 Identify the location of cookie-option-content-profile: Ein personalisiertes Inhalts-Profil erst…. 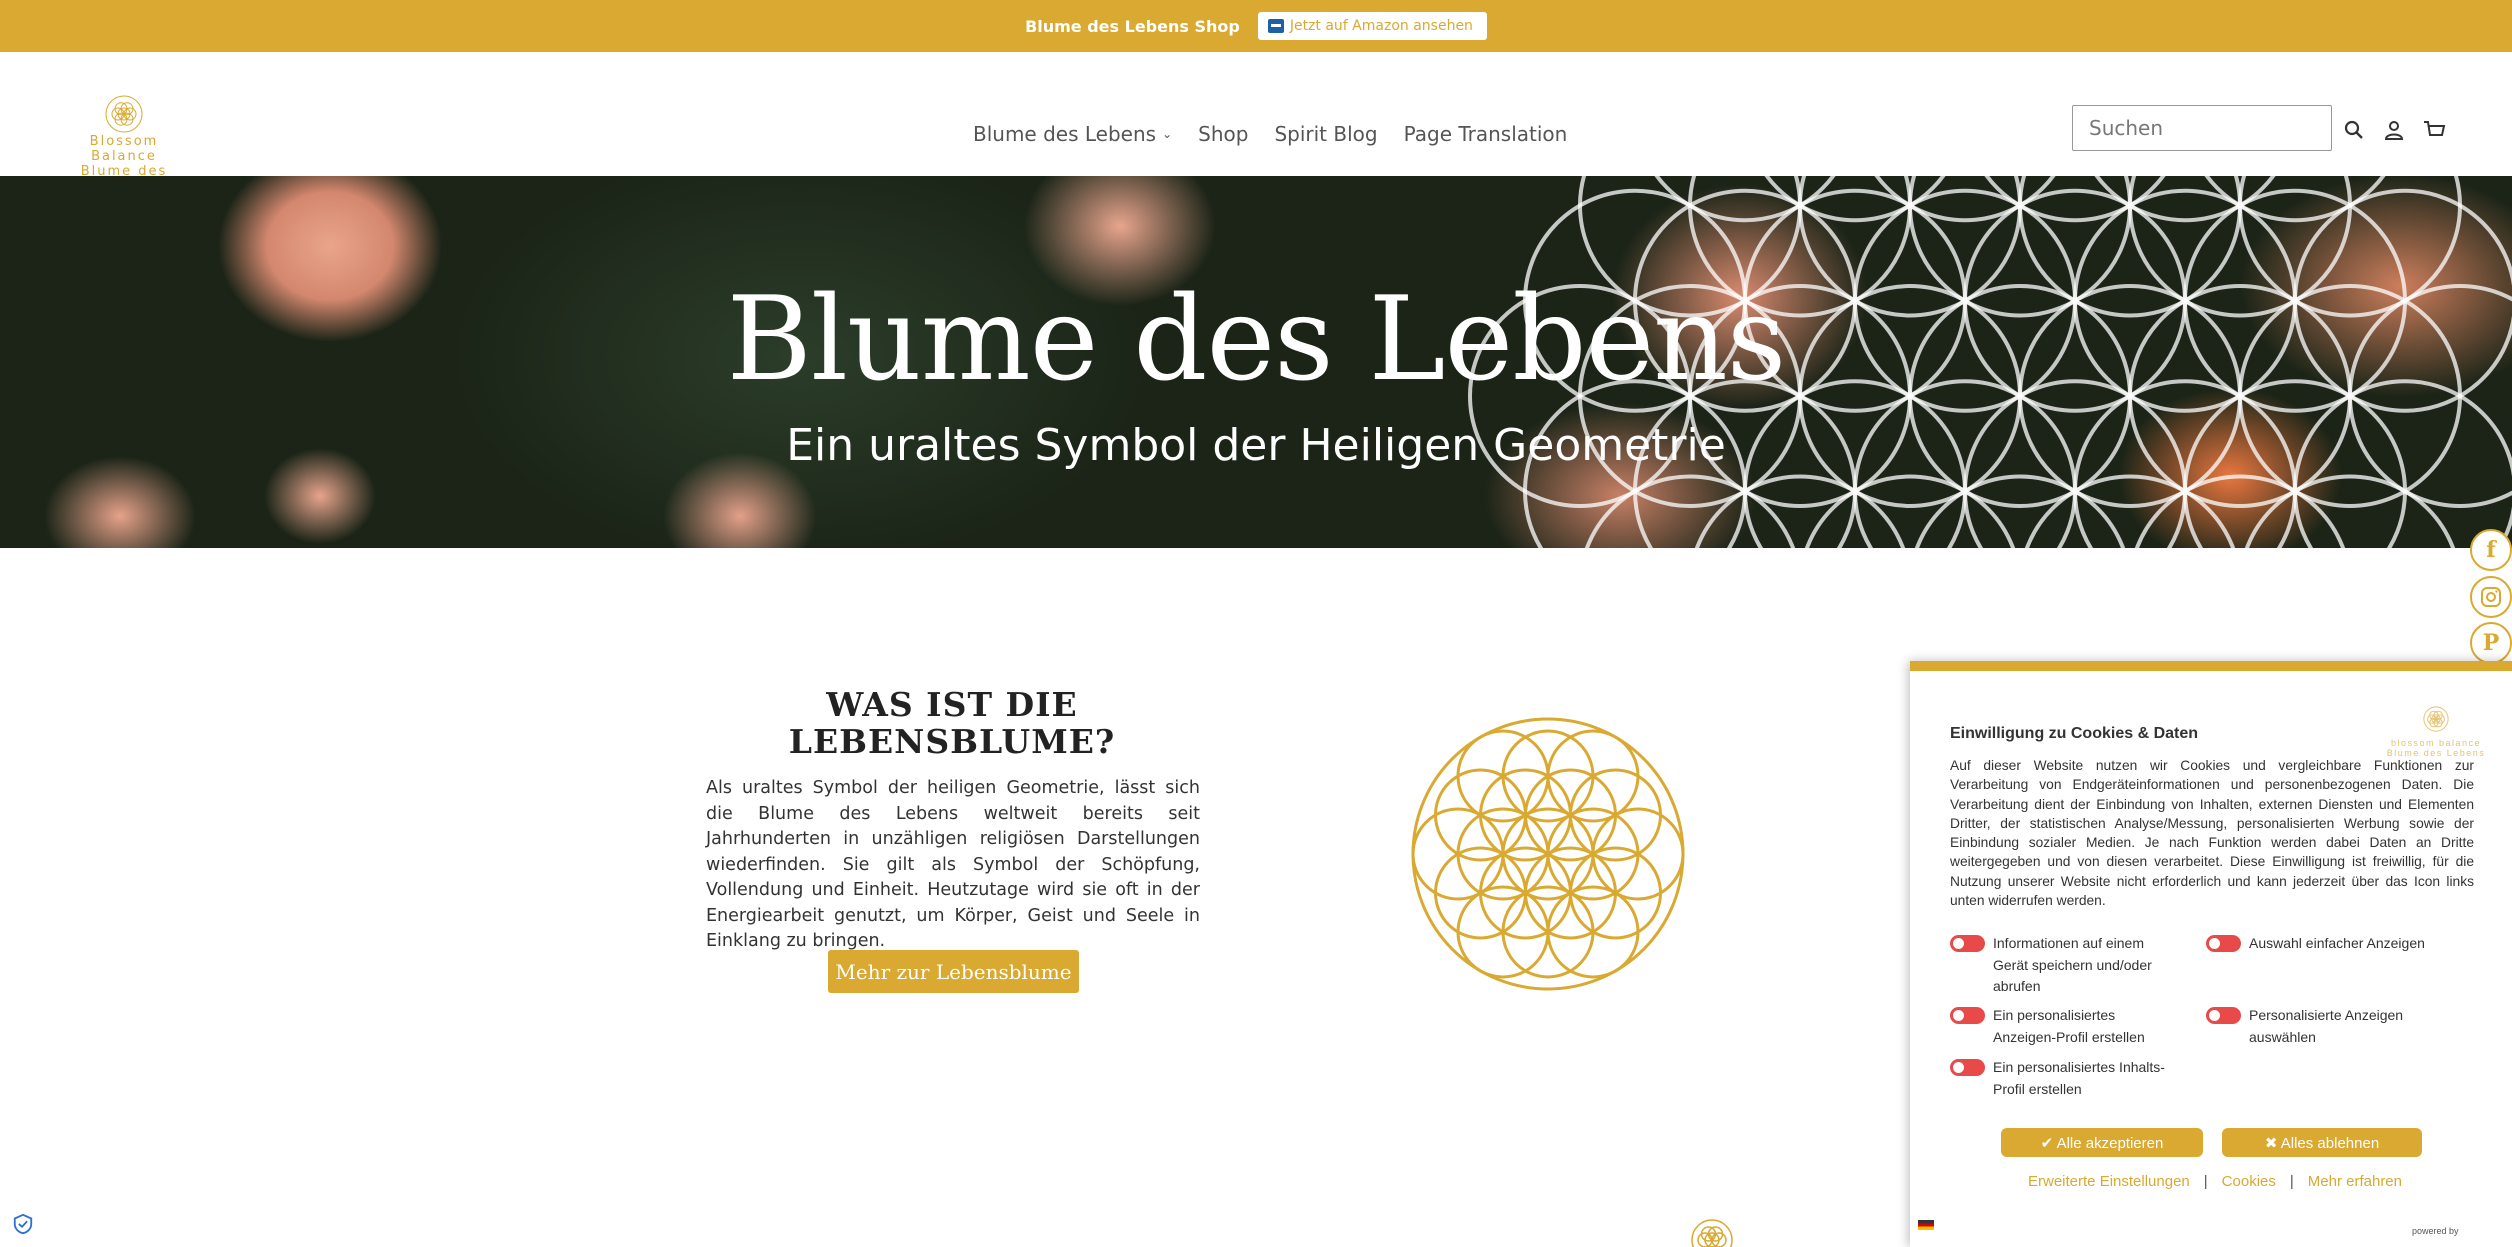
(2065, 1078).